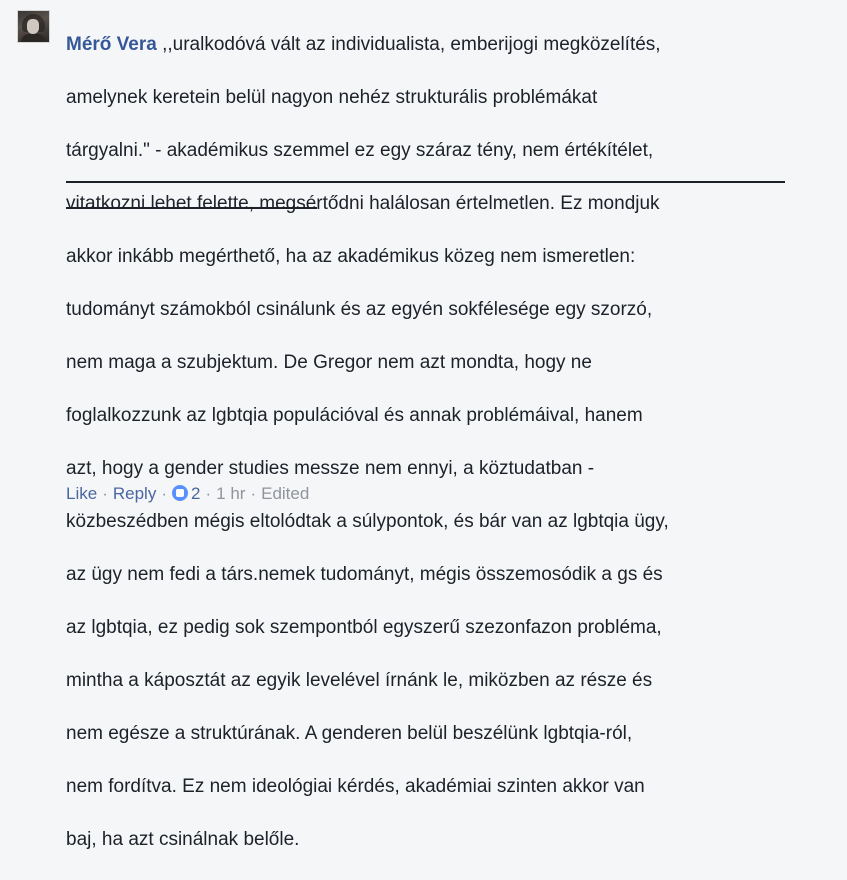 Image resolution: width=847 pixels, height=880 pixels. I want to click on like-reaction-icon, so click(180, 493).